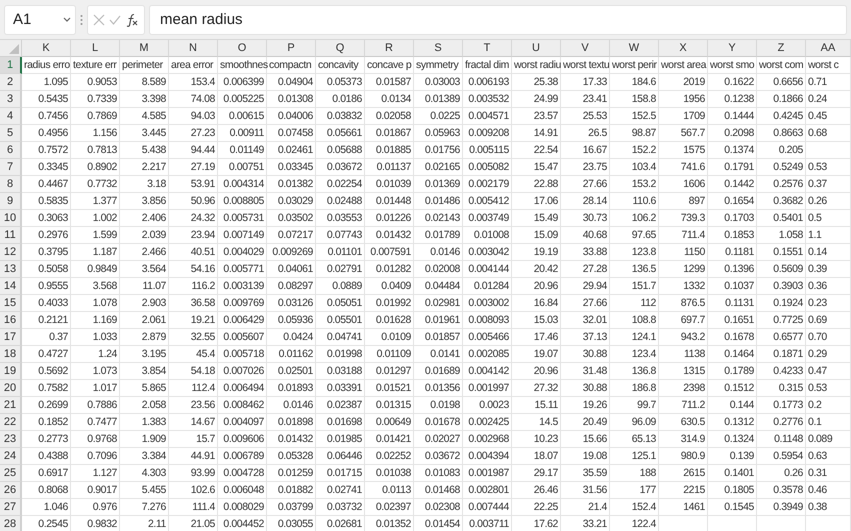  Describe the element at coordinates (340, 286) in the screenshot. I see `table-cell: 0.0889` at that location.